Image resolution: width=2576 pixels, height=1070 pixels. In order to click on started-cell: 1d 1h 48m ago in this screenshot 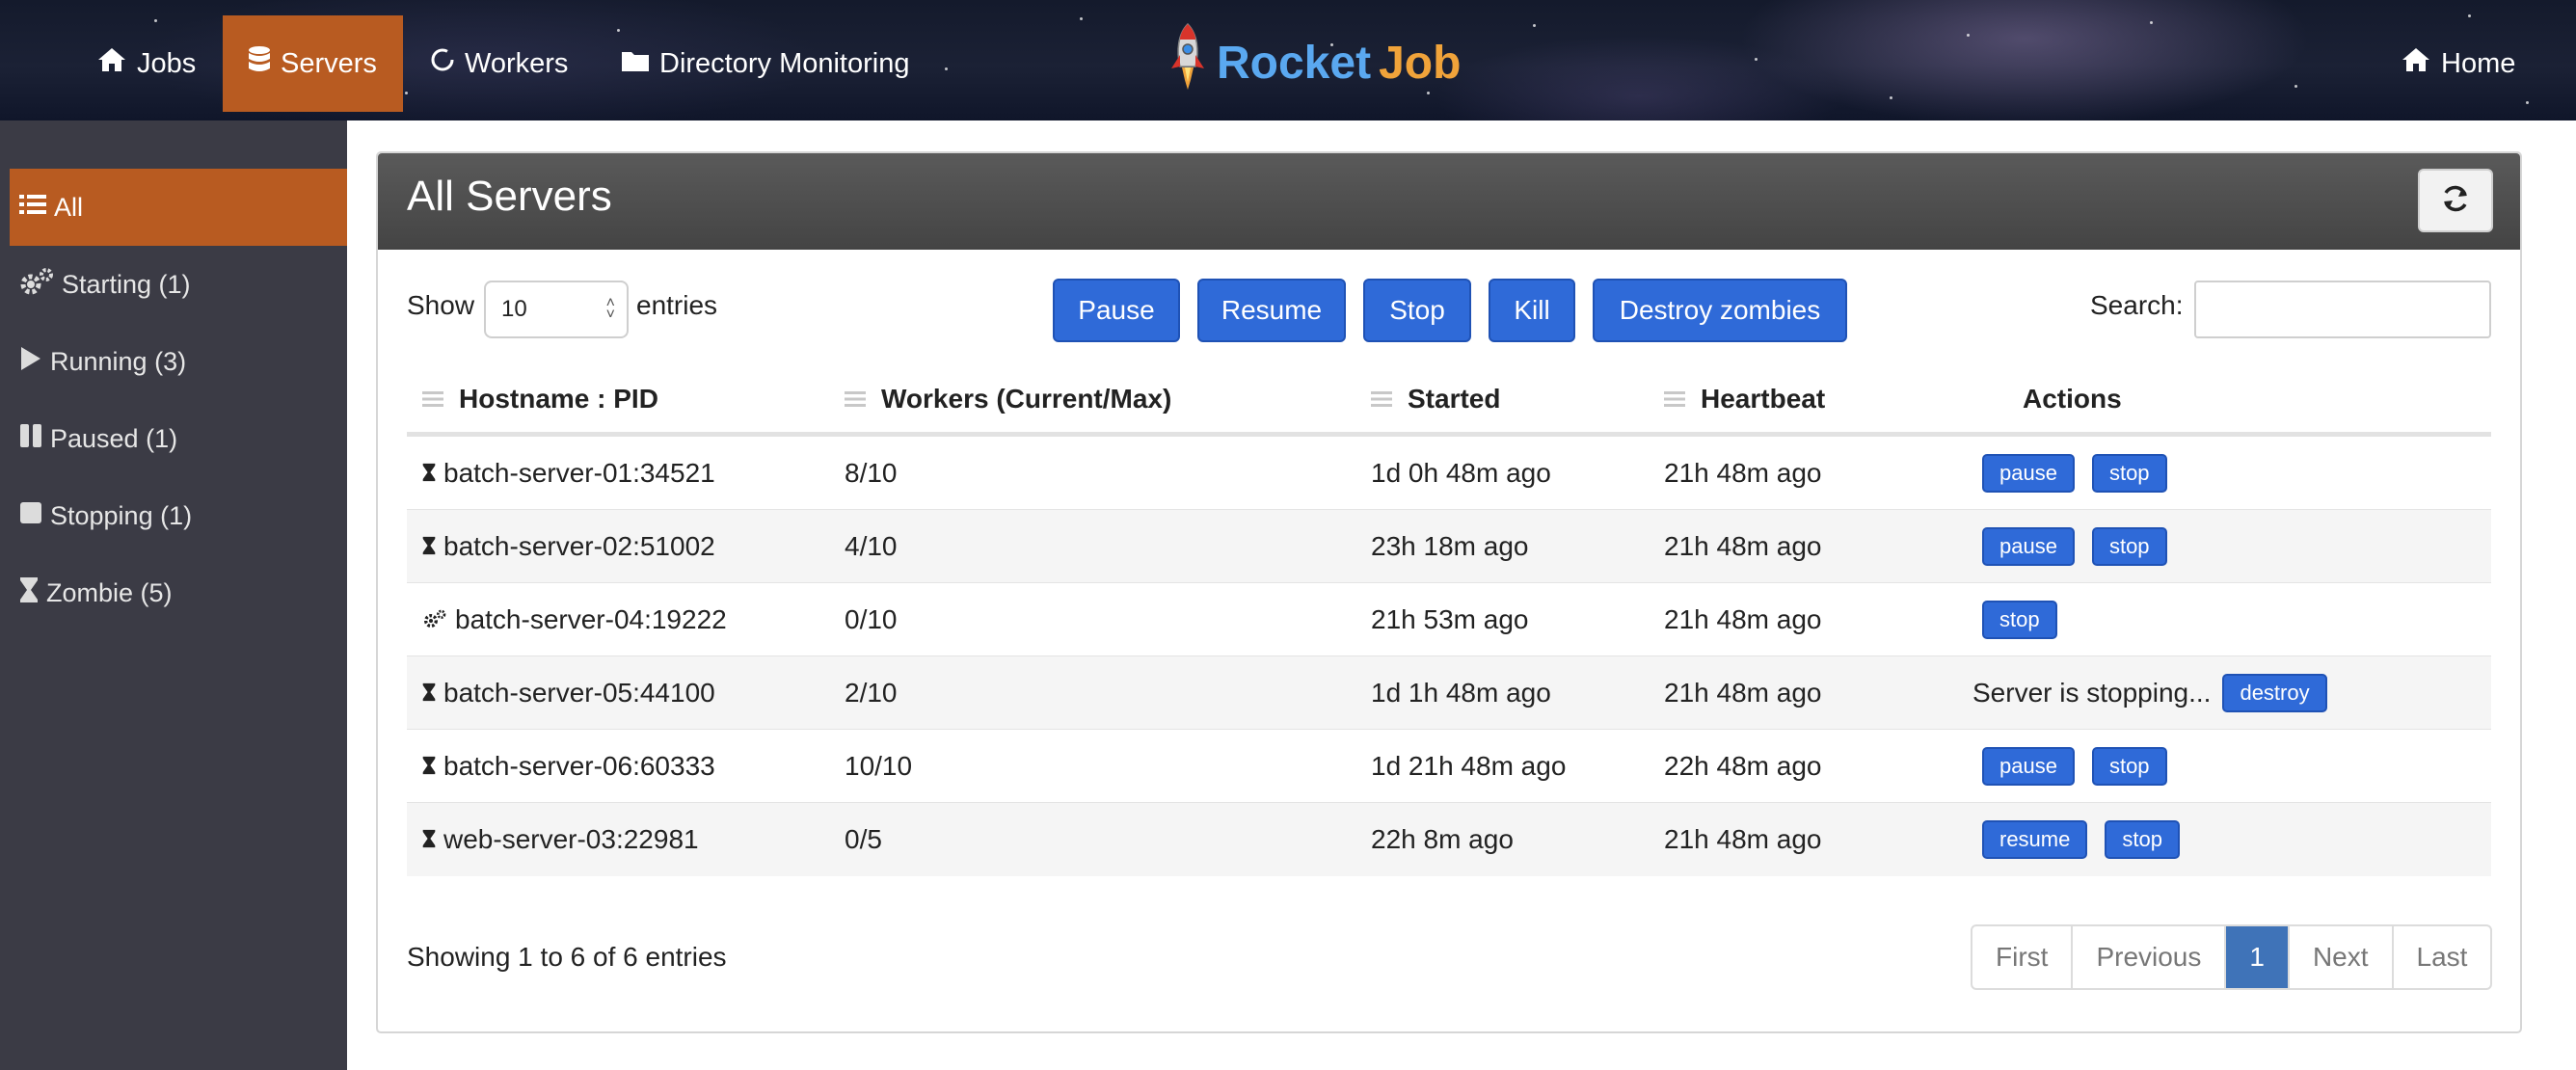, I will do `click(1461, 693)`.